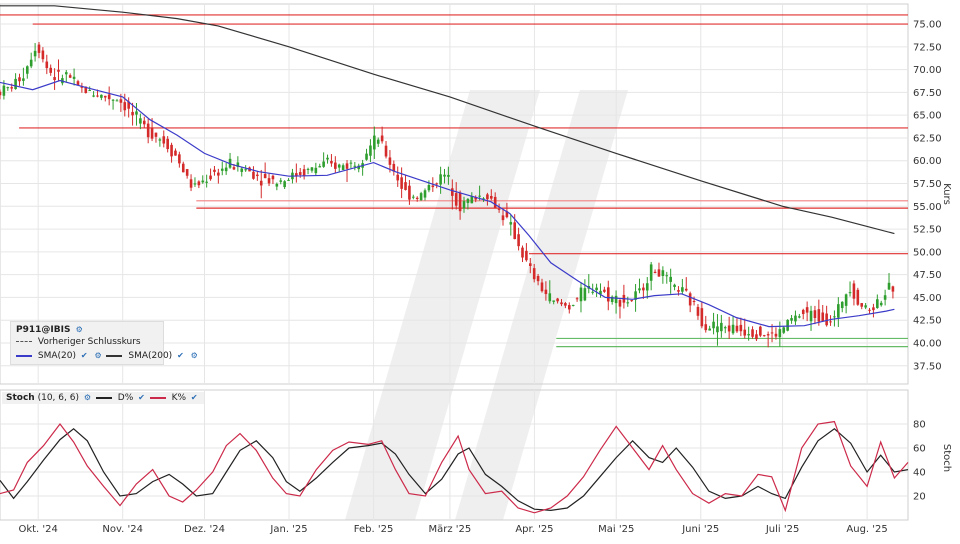 The height and width of the screenshot is (544, 960). What do you see at coordinates (374, 529) in the screenshot?
I see `x-tick-label: Feb. '25` at bounding box center [374, 529].